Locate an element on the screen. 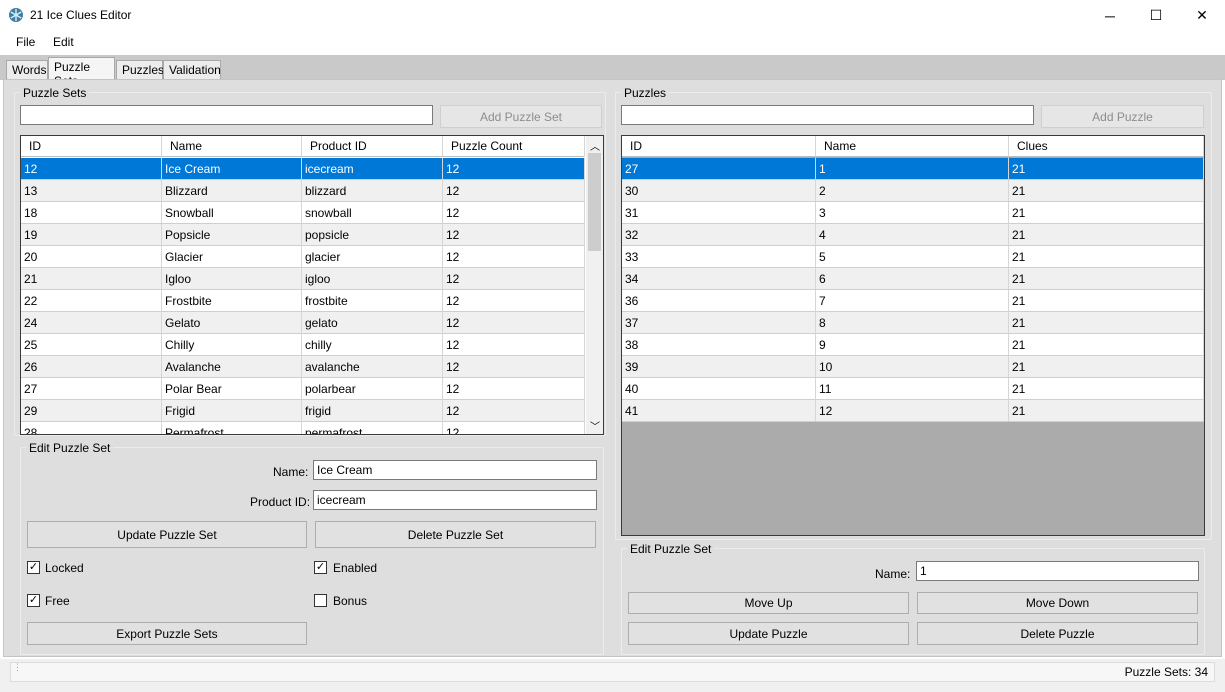 This screenshot has height=692, width=1225. table-row: 20 Glacier glacier 12 is located at coordinates (303, 257).